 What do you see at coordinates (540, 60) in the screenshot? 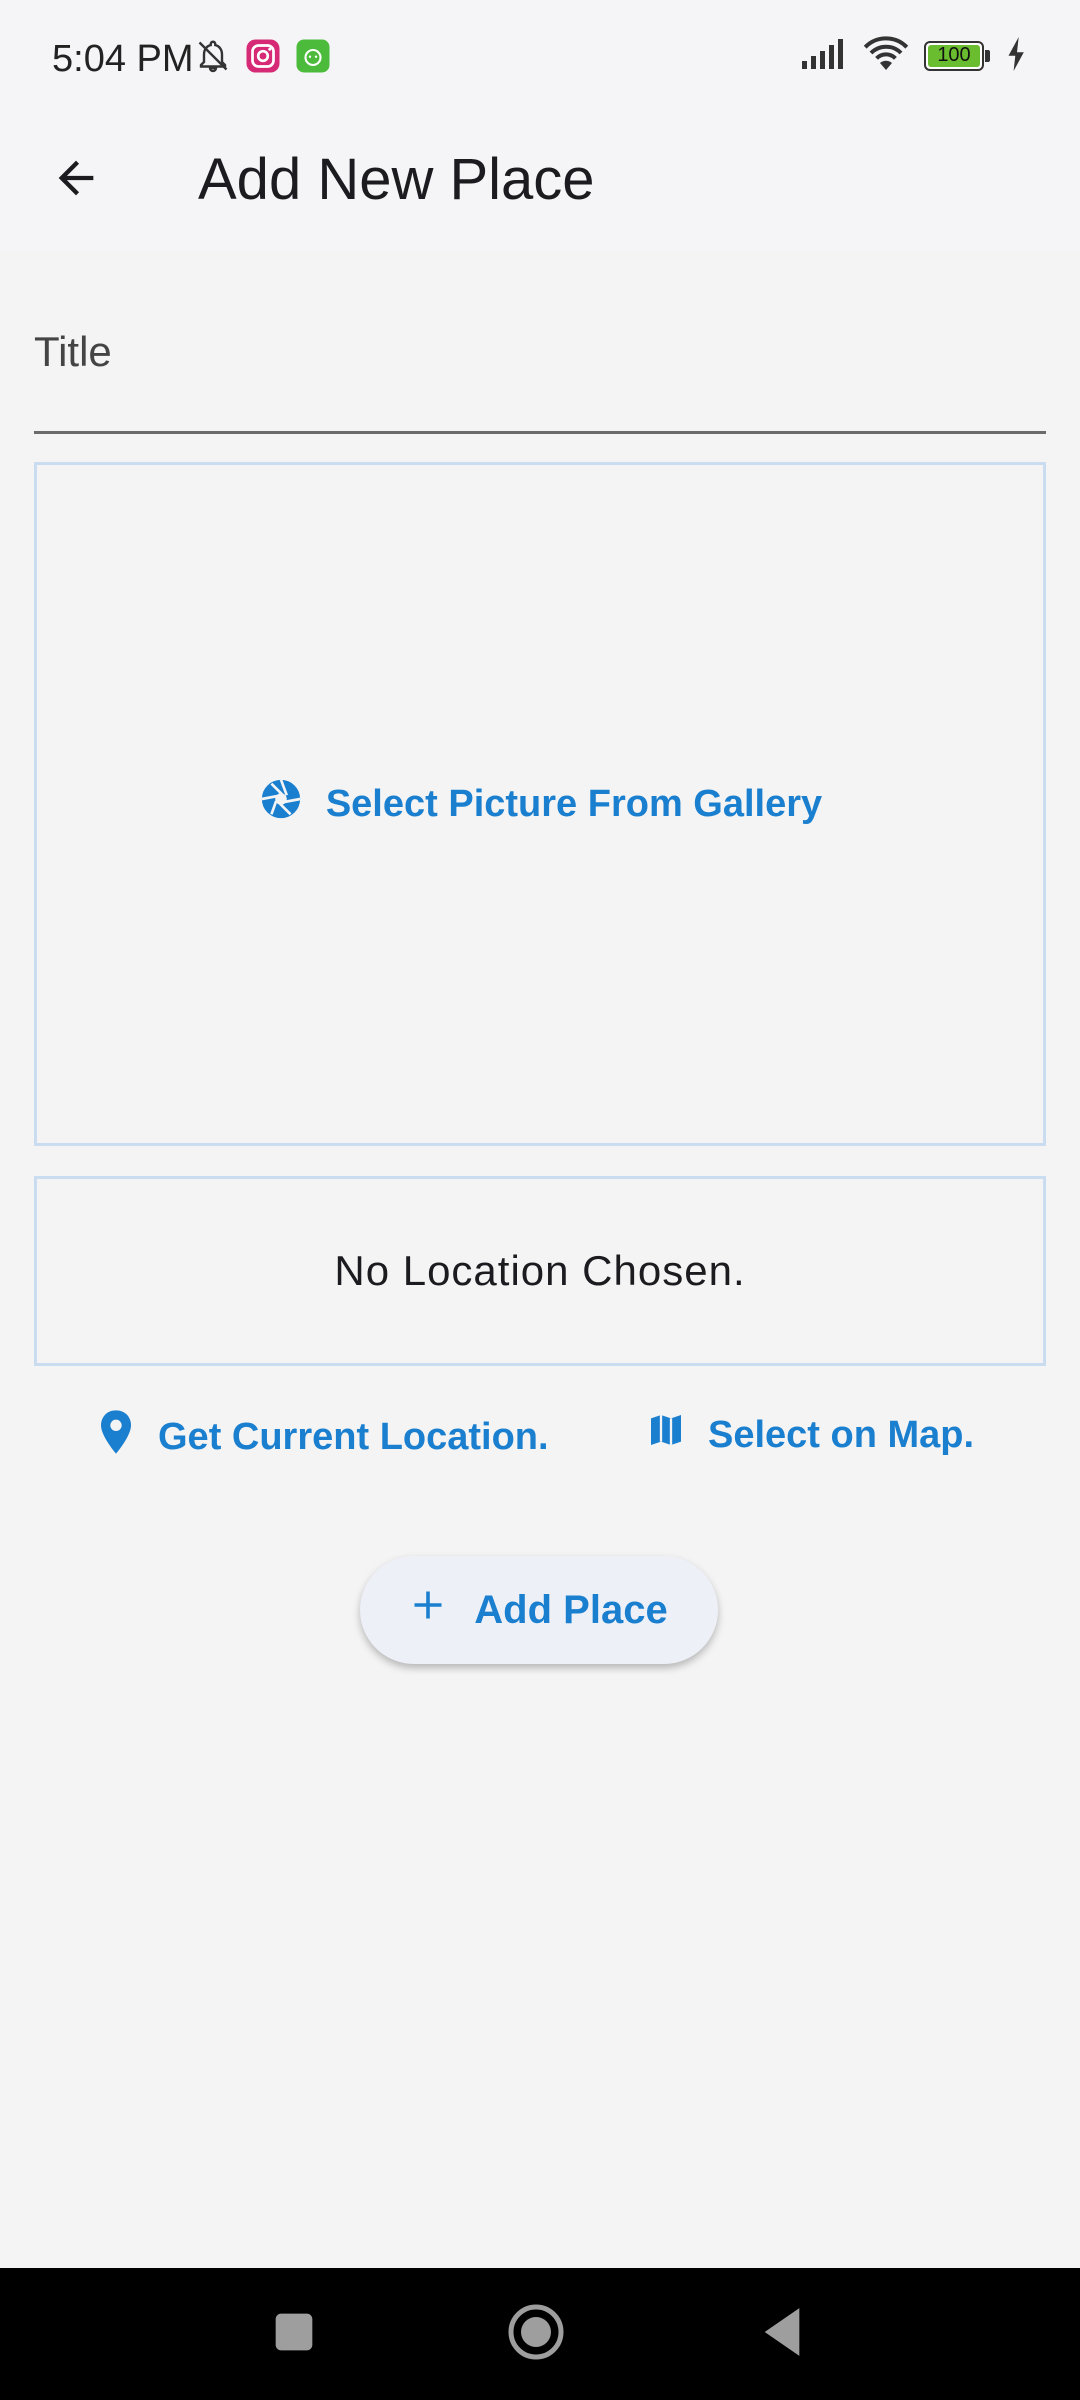
I see `status-bar: 5:04 PM 100` at bounding box center [540, 60].